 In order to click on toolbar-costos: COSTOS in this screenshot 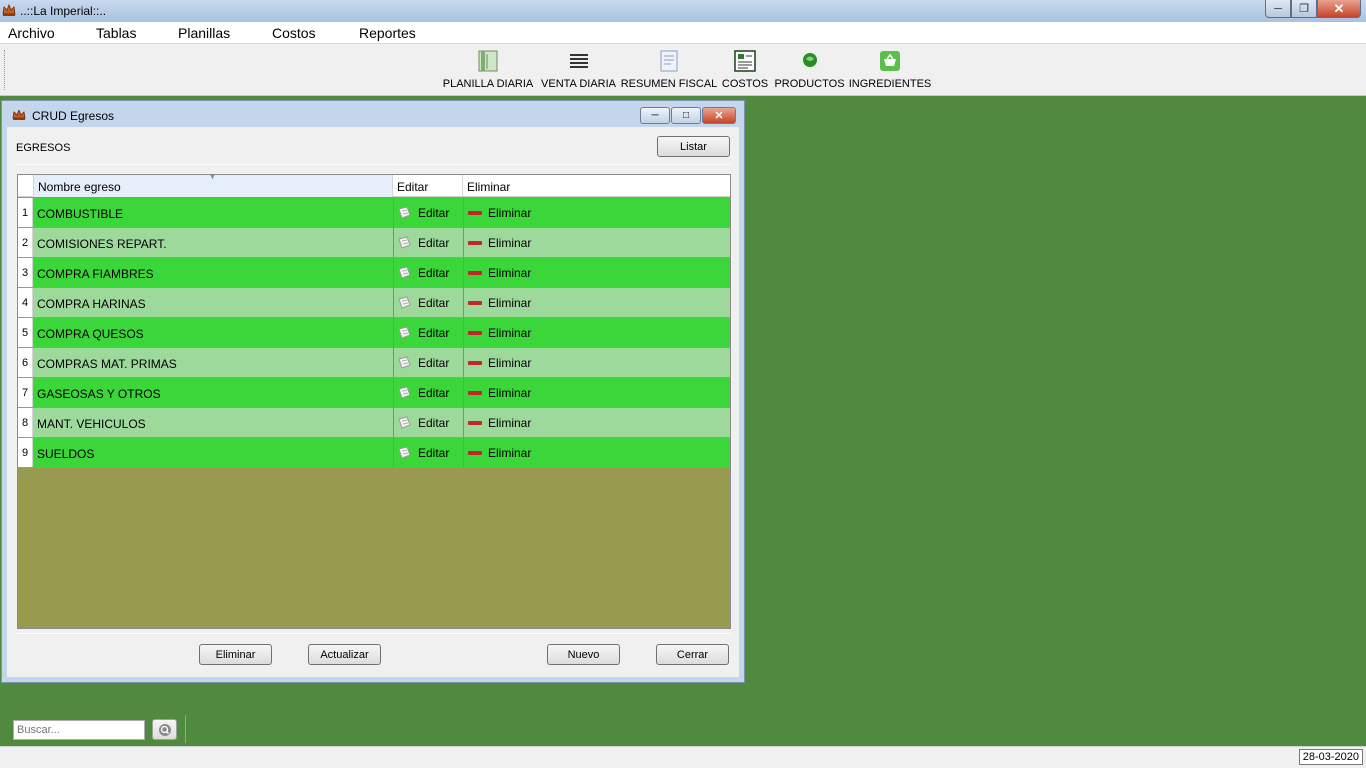, I will do `click(745, 70)`.